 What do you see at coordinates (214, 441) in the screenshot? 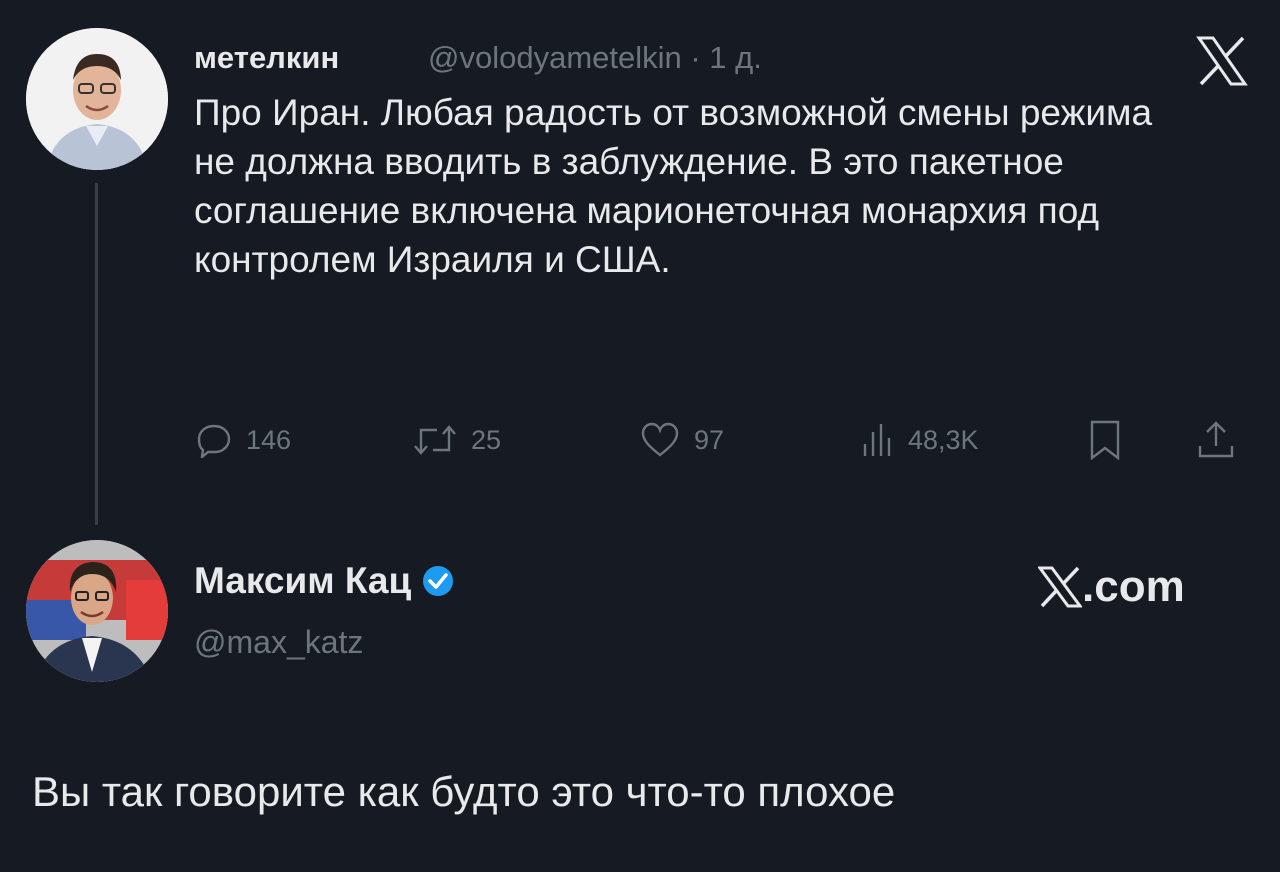
I see `reply-icon` at bounding box center [214, 441].